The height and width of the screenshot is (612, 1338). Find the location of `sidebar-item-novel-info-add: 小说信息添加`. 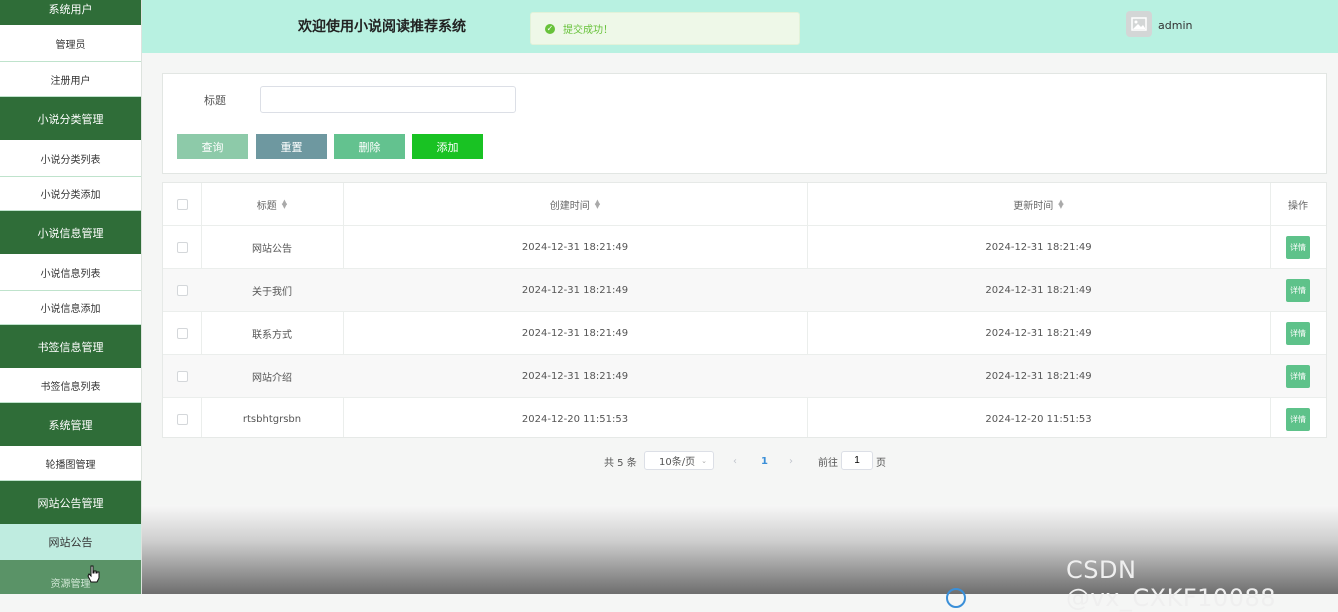

sidebar-item-novel-info-add: 小说信息添加 is located at coordinates (70, 308).